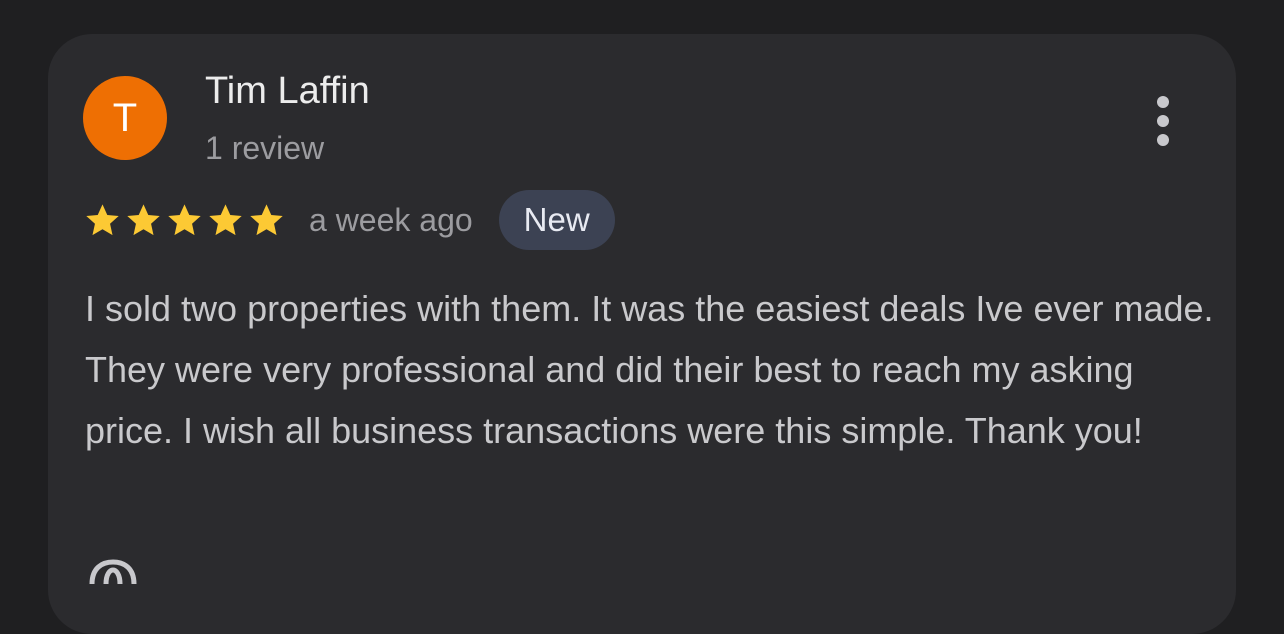 The width and height of the screenshot is (1284, 634). What do you see at coordinates (113, 569) in the screenshot?
I see `thumbs-up-icon` at bounding box center [113, 569].